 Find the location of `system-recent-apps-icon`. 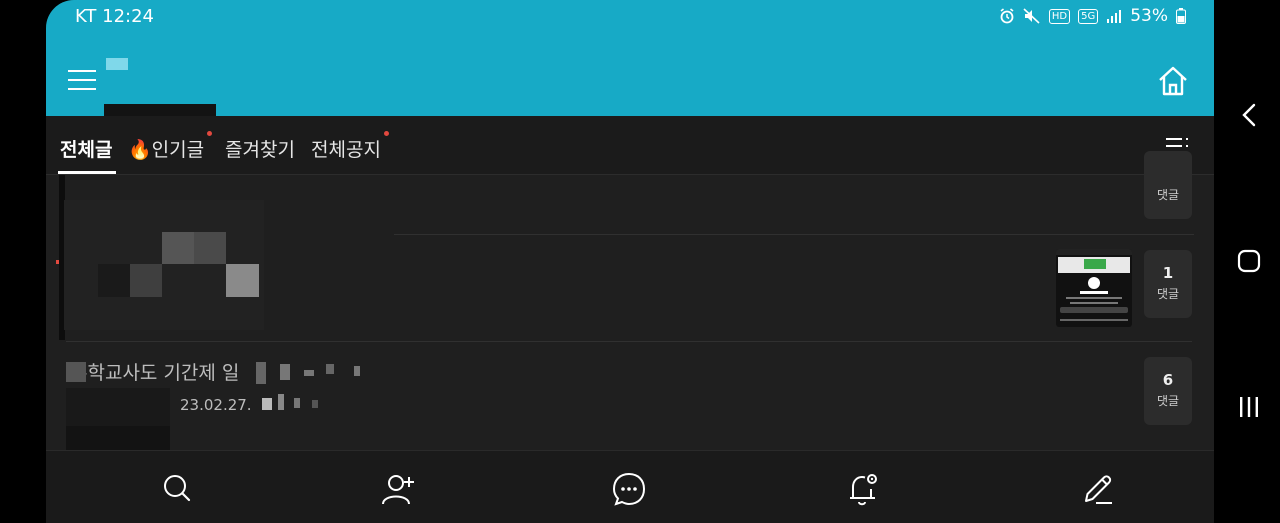

system-recent-apps-icon is located at coordinates (1249, 407).